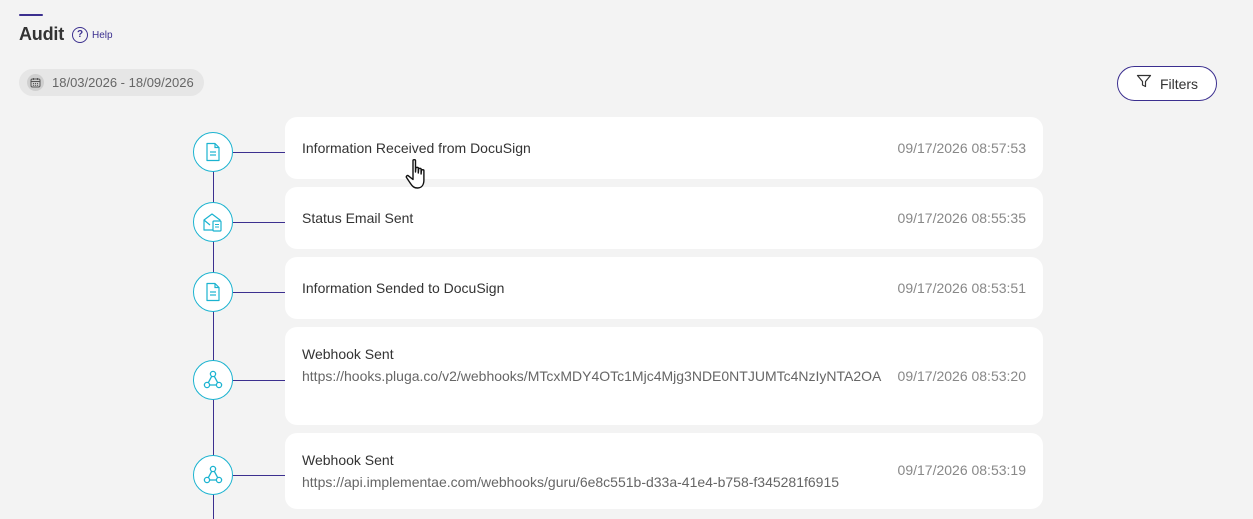 This screenshot has width=1253, height=519. Describe the element at coordinates (961, 148) in the screenshot. I see `event-timestamp: 09/17/2026 08:57:53` at that location.